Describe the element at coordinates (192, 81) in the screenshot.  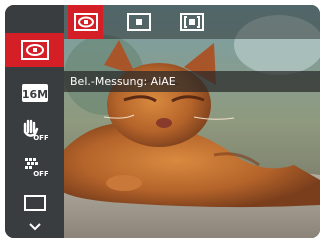
I see `metering-label: Bel.-Messung: AiAE` at that location.